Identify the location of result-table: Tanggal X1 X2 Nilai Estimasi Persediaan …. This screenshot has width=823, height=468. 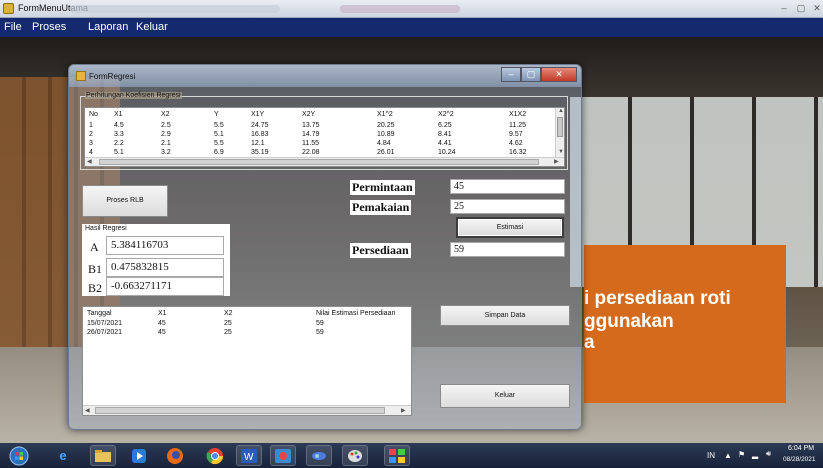
(247, 361).